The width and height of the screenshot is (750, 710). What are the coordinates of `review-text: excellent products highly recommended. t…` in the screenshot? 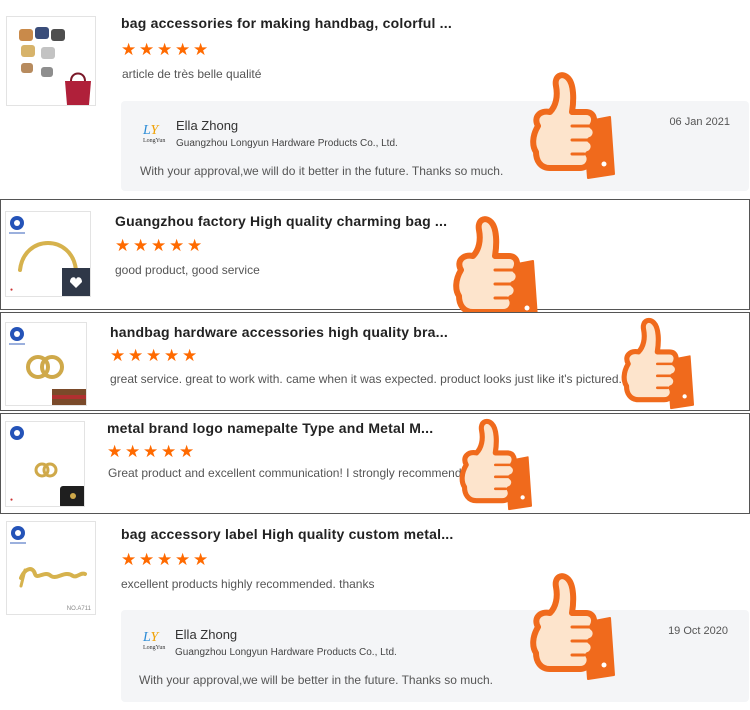 It's located at (248, 584).